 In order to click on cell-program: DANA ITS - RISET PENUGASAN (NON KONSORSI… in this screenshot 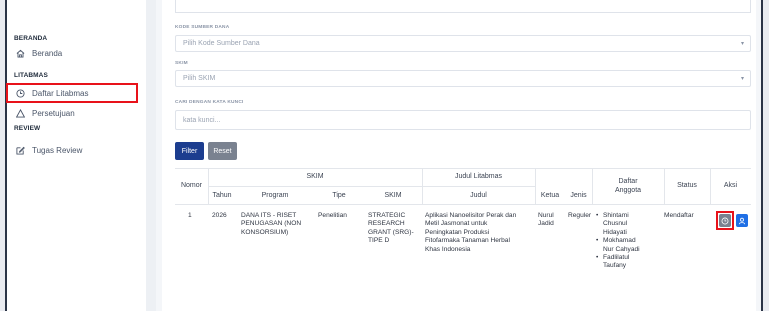, I will do `click(277, 224)`.